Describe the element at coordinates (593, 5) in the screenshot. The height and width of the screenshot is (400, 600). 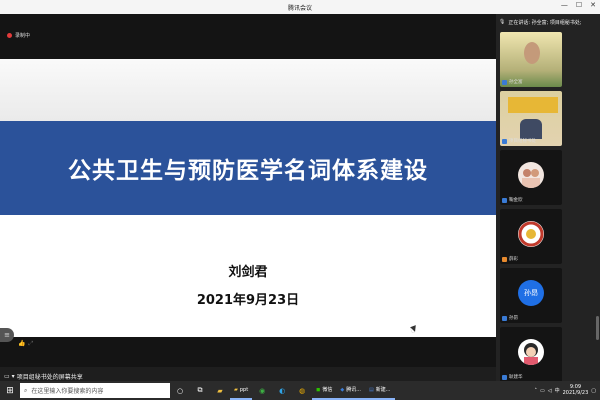
I see `close-button: ✕` at that location.